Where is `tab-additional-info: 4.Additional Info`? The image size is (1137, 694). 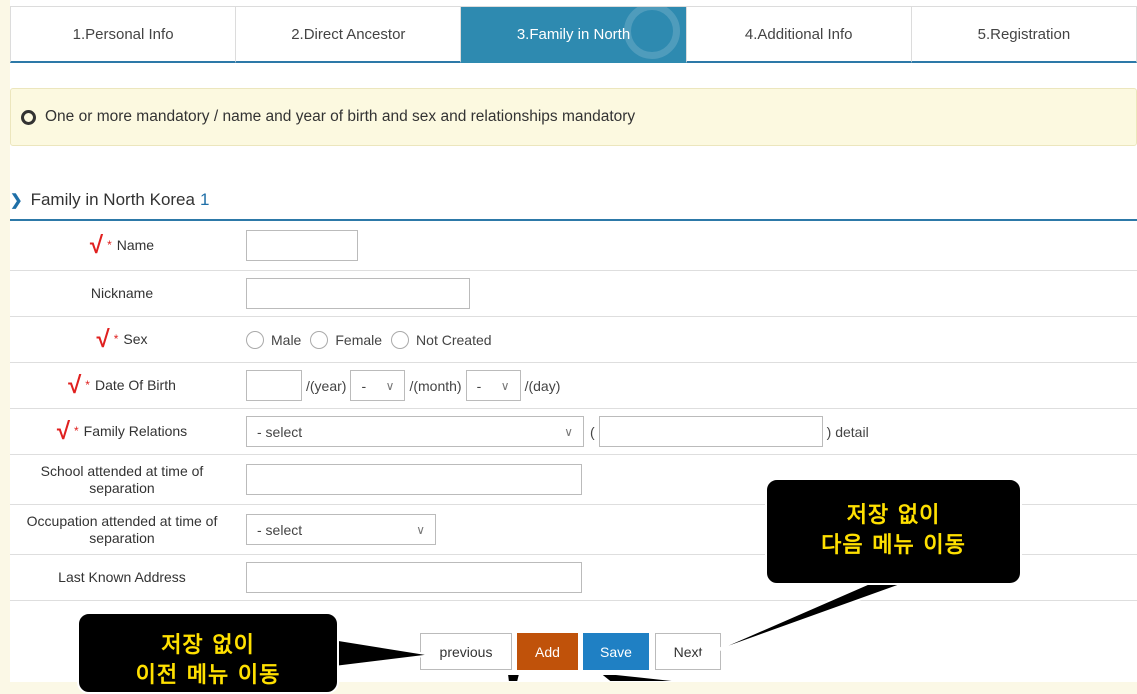
tab-additional-info: 4.Additional Info is located at coordinates (799, 35).